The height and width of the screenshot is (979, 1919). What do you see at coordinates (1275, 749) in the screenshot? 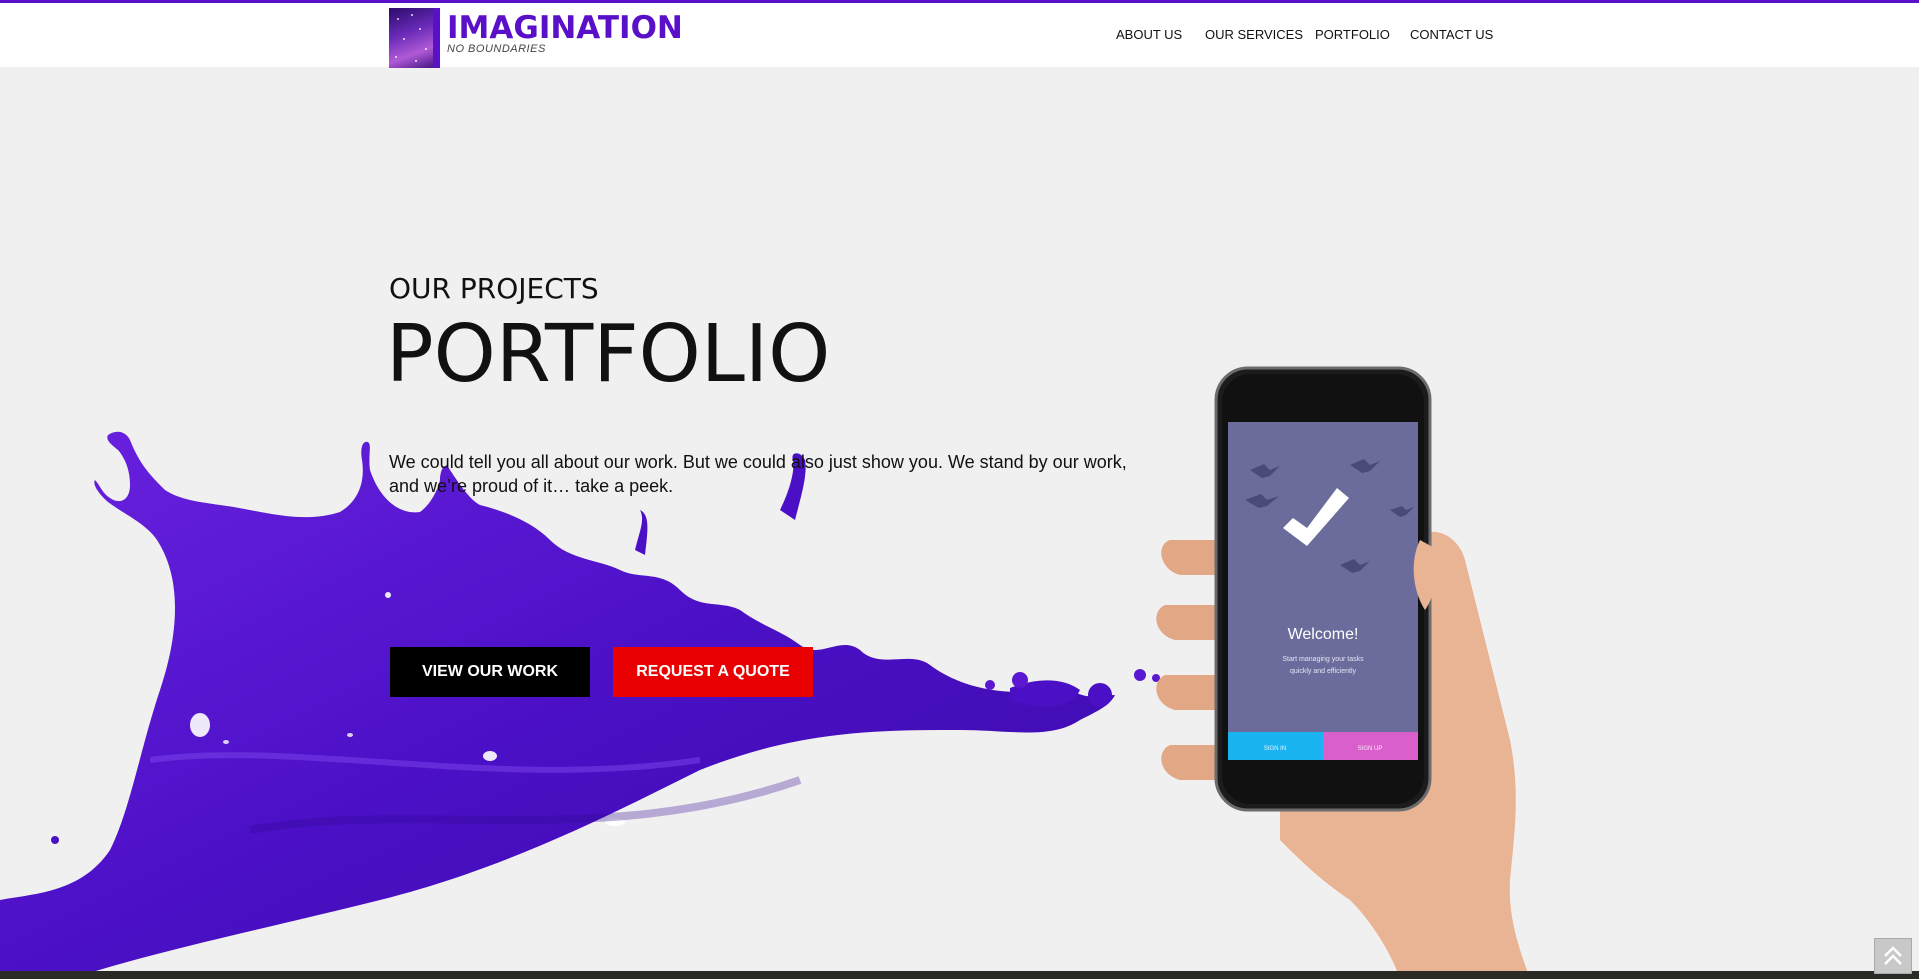
I see `phone-sign-in: SIGN IN` at bounding box center [1275, 749].